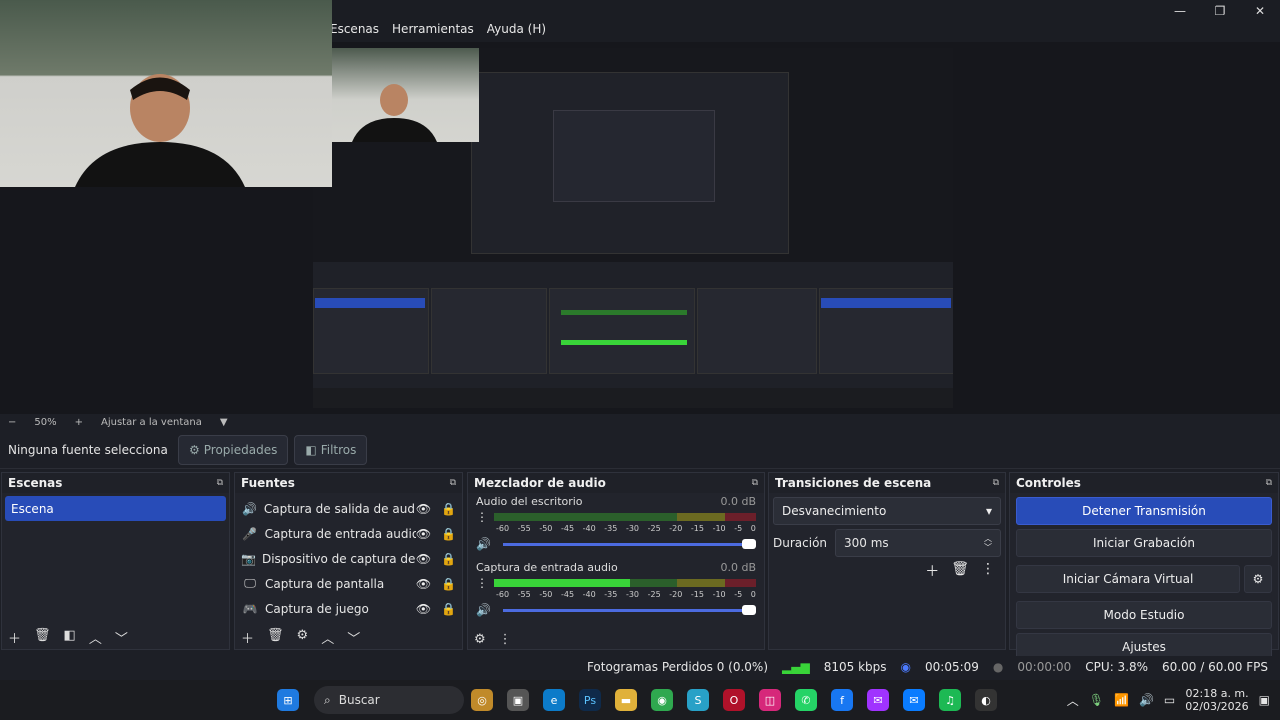  Describe the element at coordinates (1144, 615) in the screenshot. I see `studio-mode-button: Modo Estudio` at that location.